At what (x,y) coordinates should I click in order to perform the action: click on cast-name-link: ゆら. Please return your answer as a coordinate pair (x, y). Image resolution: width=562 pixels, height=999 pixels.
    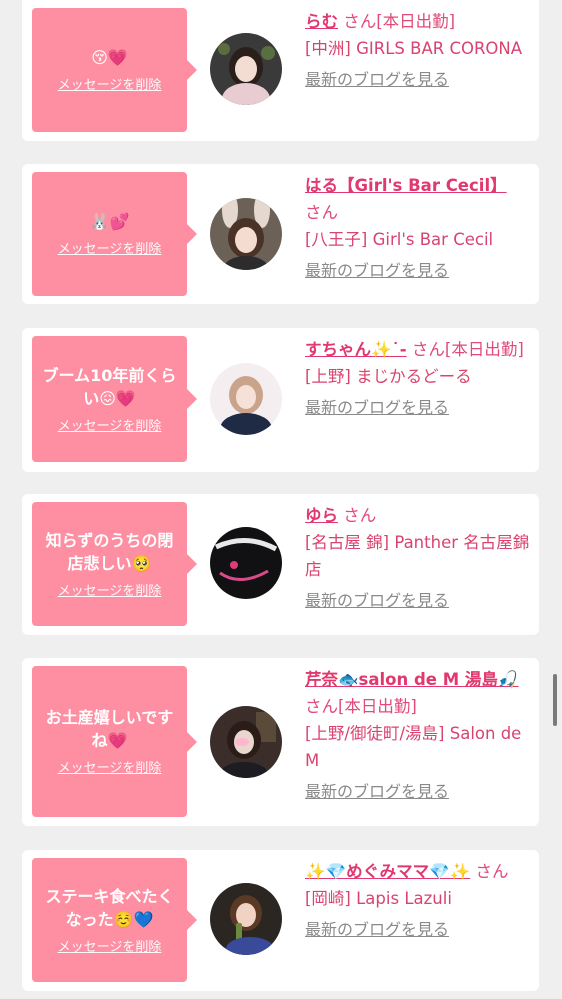
    Looking at the image, I should click on (321, 515).